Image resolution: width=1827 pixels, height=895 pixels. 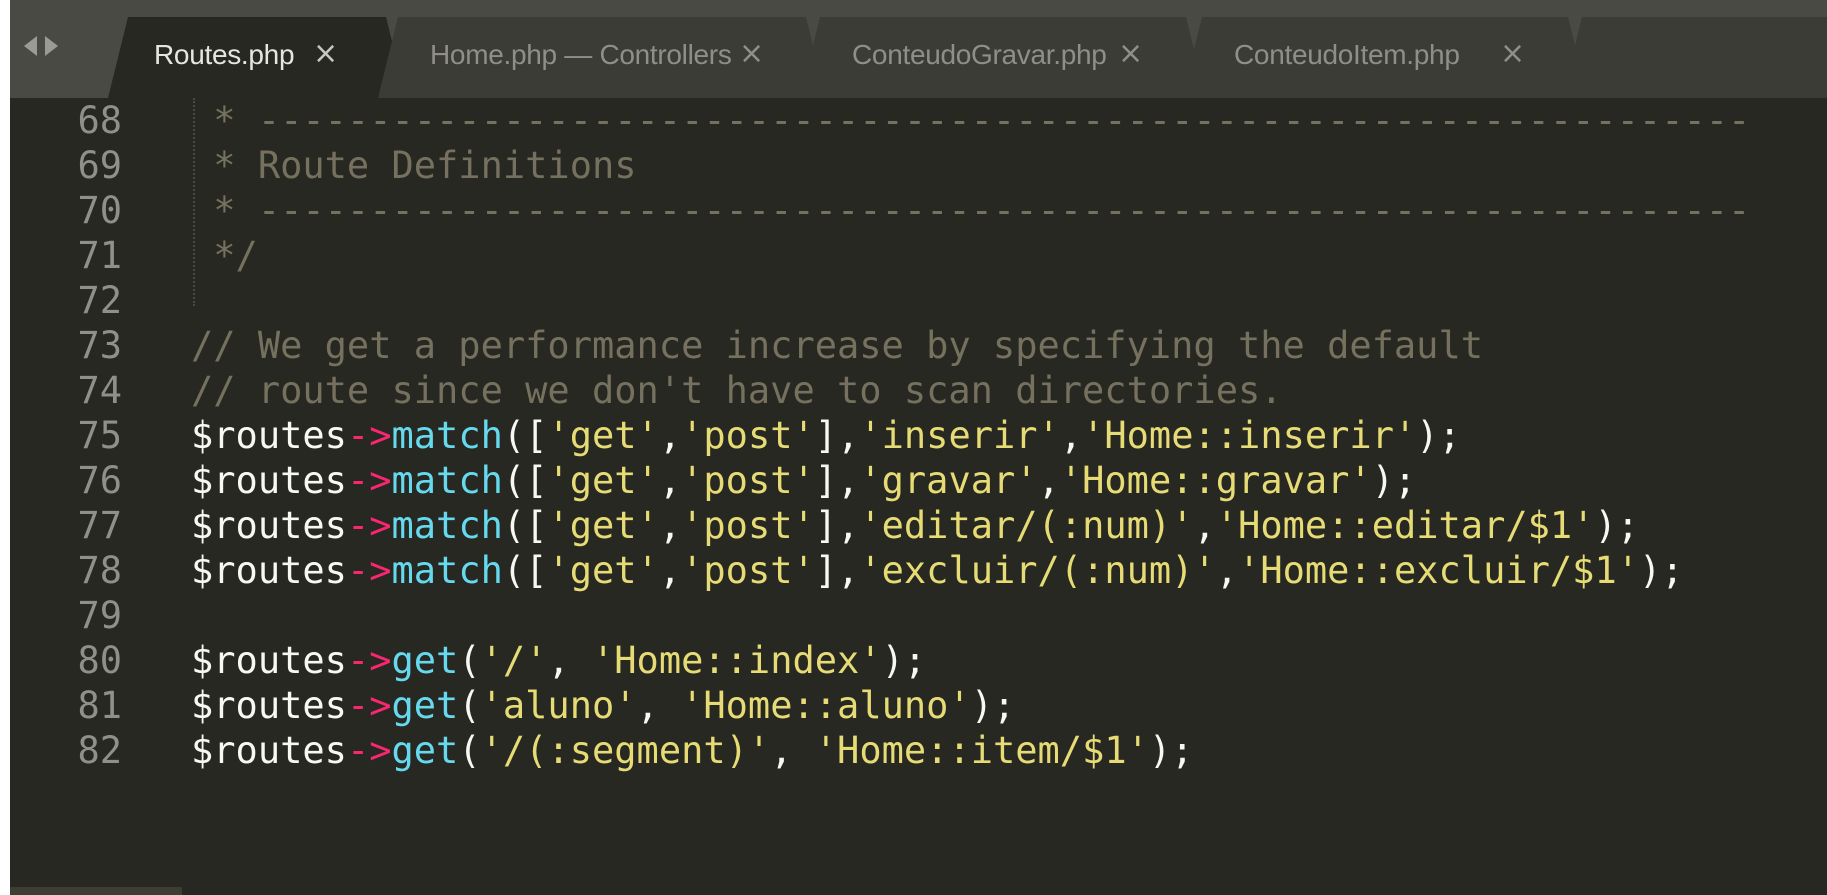 I want to click on code-token: 'Home::excluir/$1', so click(x=1439, y=570).